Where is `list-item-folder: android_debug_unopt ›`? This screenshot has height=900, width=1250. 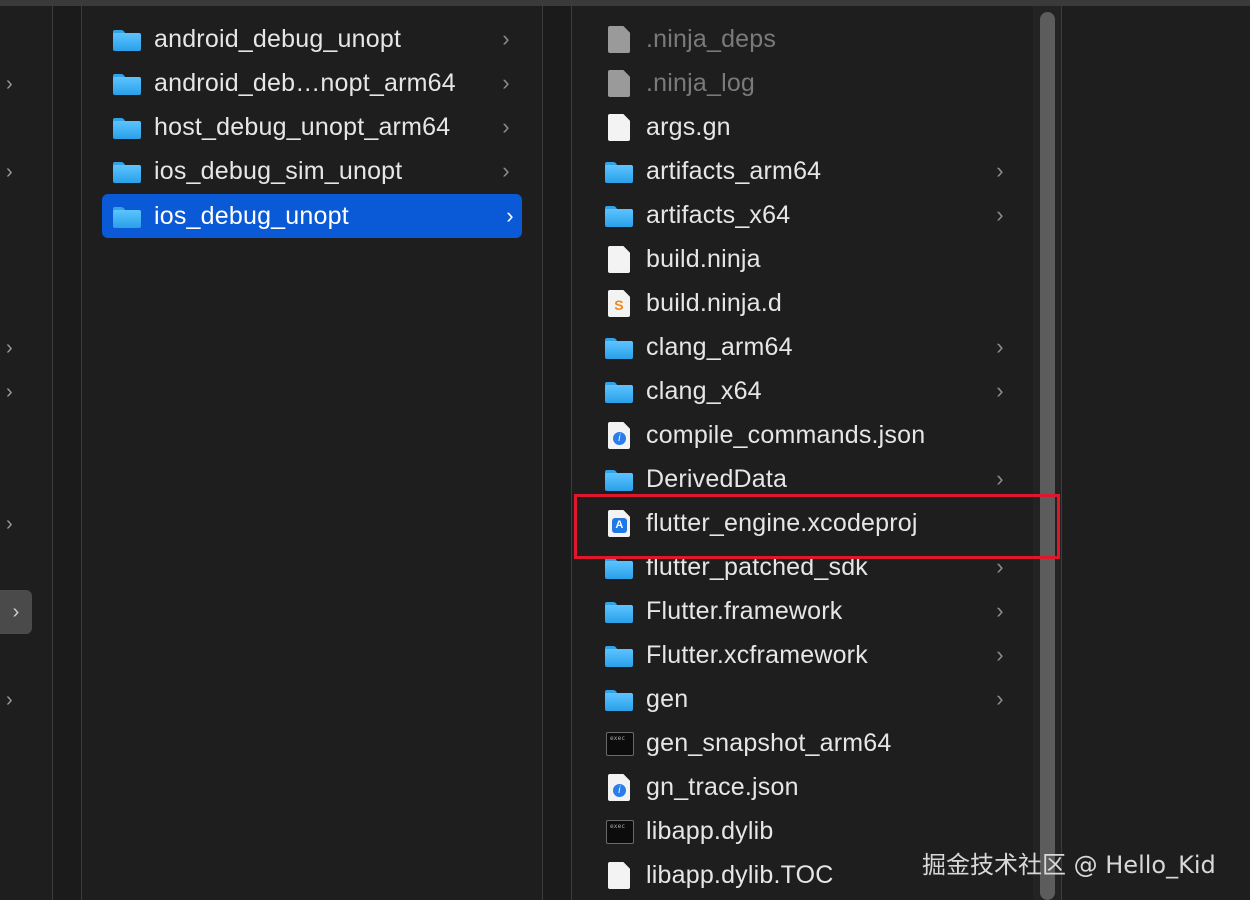
list-item-folder: android_debug_unopt › is located at coordinates (315, 39).